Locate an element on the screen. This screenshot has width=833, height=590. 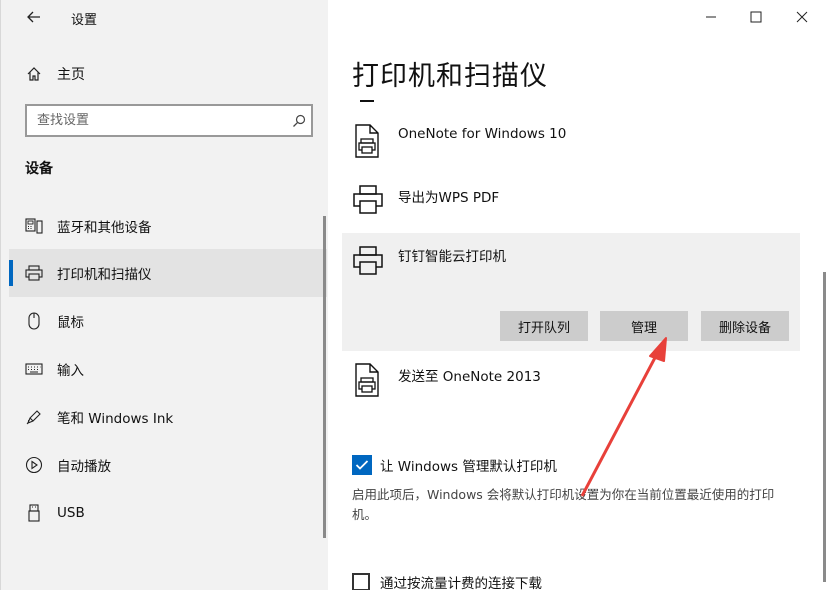
minimize-button is located at coordinates (711, 17).